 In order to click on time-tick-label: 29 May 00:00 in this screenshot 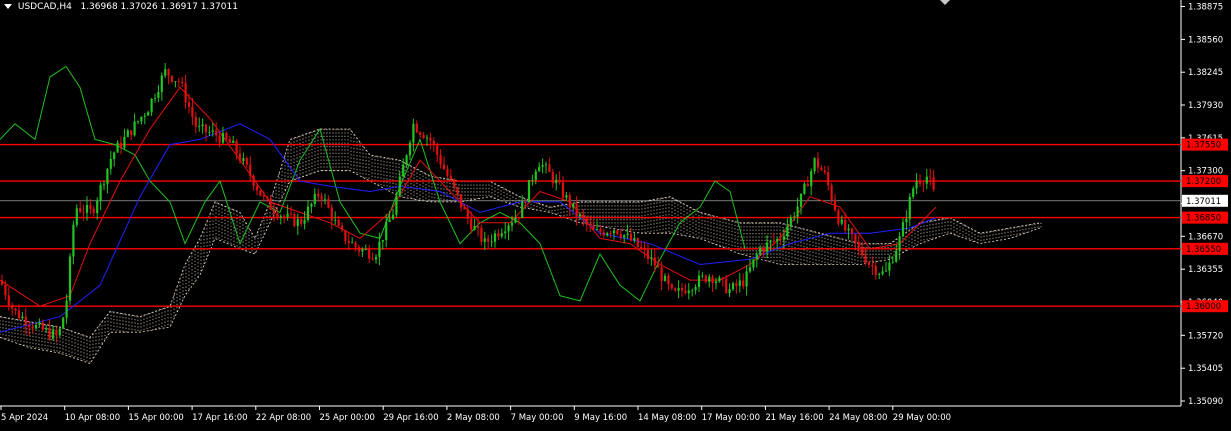, I will do `click(922, 418)`.